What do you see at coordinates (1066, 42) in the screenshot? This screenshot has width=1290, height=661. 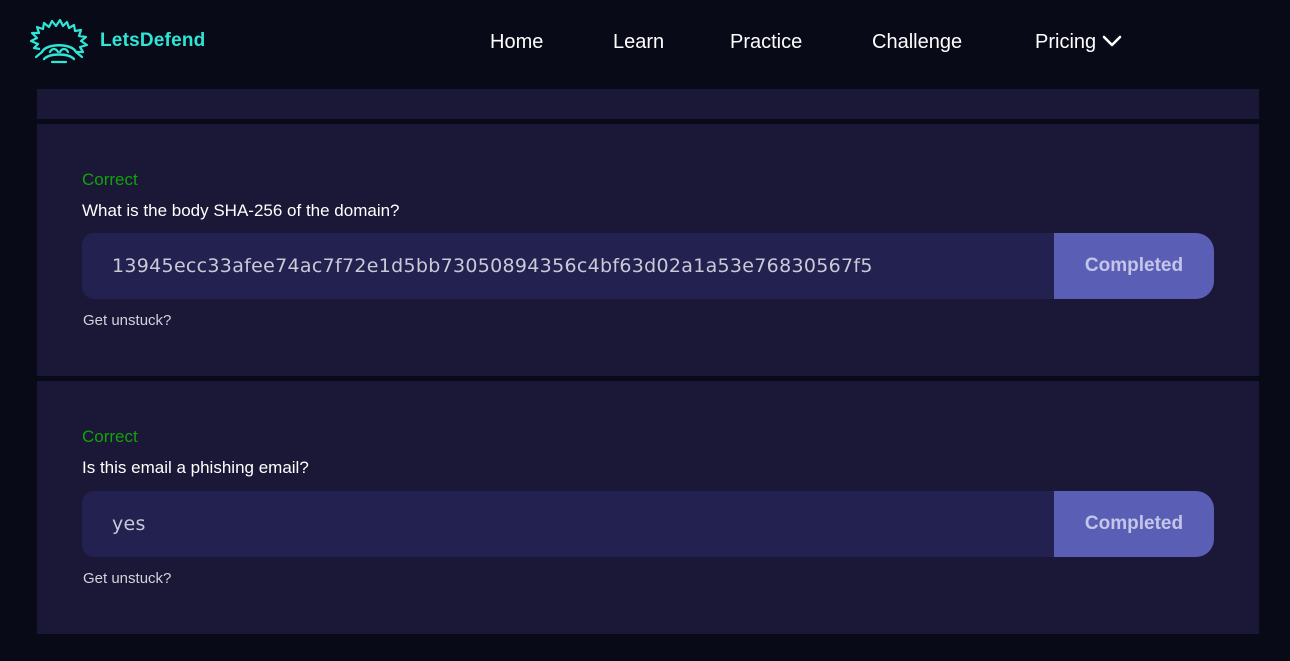 I see `nav-pricing-label: Pricing` at bounding box center [1066, 42].